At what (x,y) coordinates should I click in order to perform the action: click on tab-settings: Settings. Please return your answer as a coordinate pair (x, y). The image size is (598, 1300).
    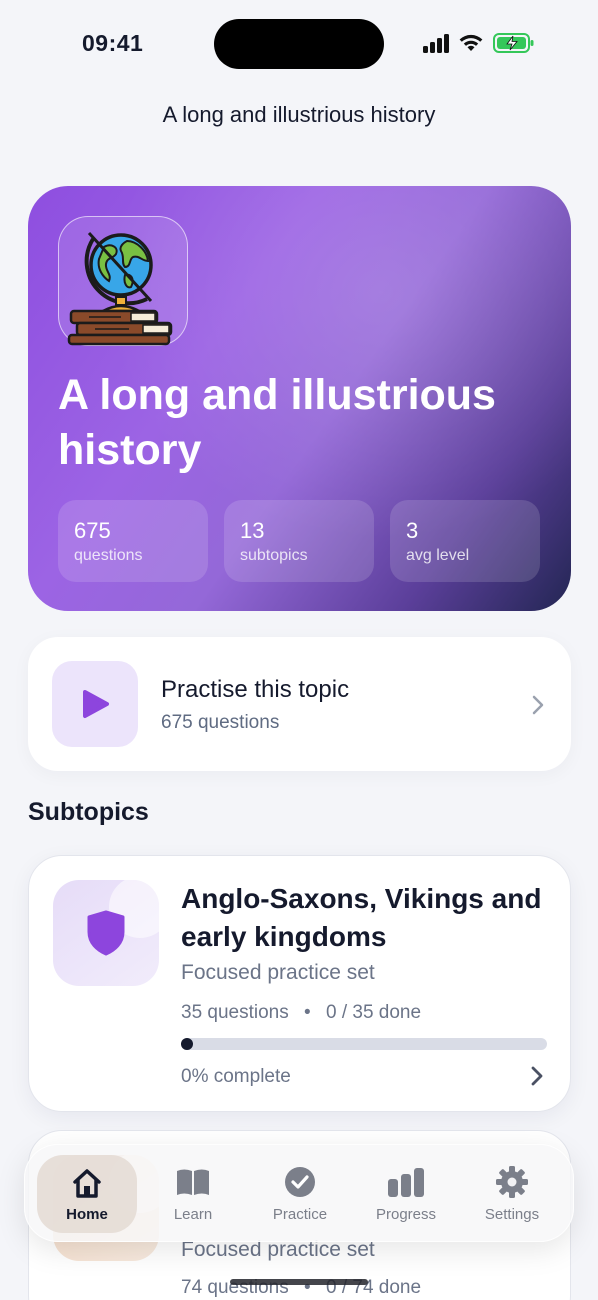
    Looking at the image, I should click on (512, 1194).